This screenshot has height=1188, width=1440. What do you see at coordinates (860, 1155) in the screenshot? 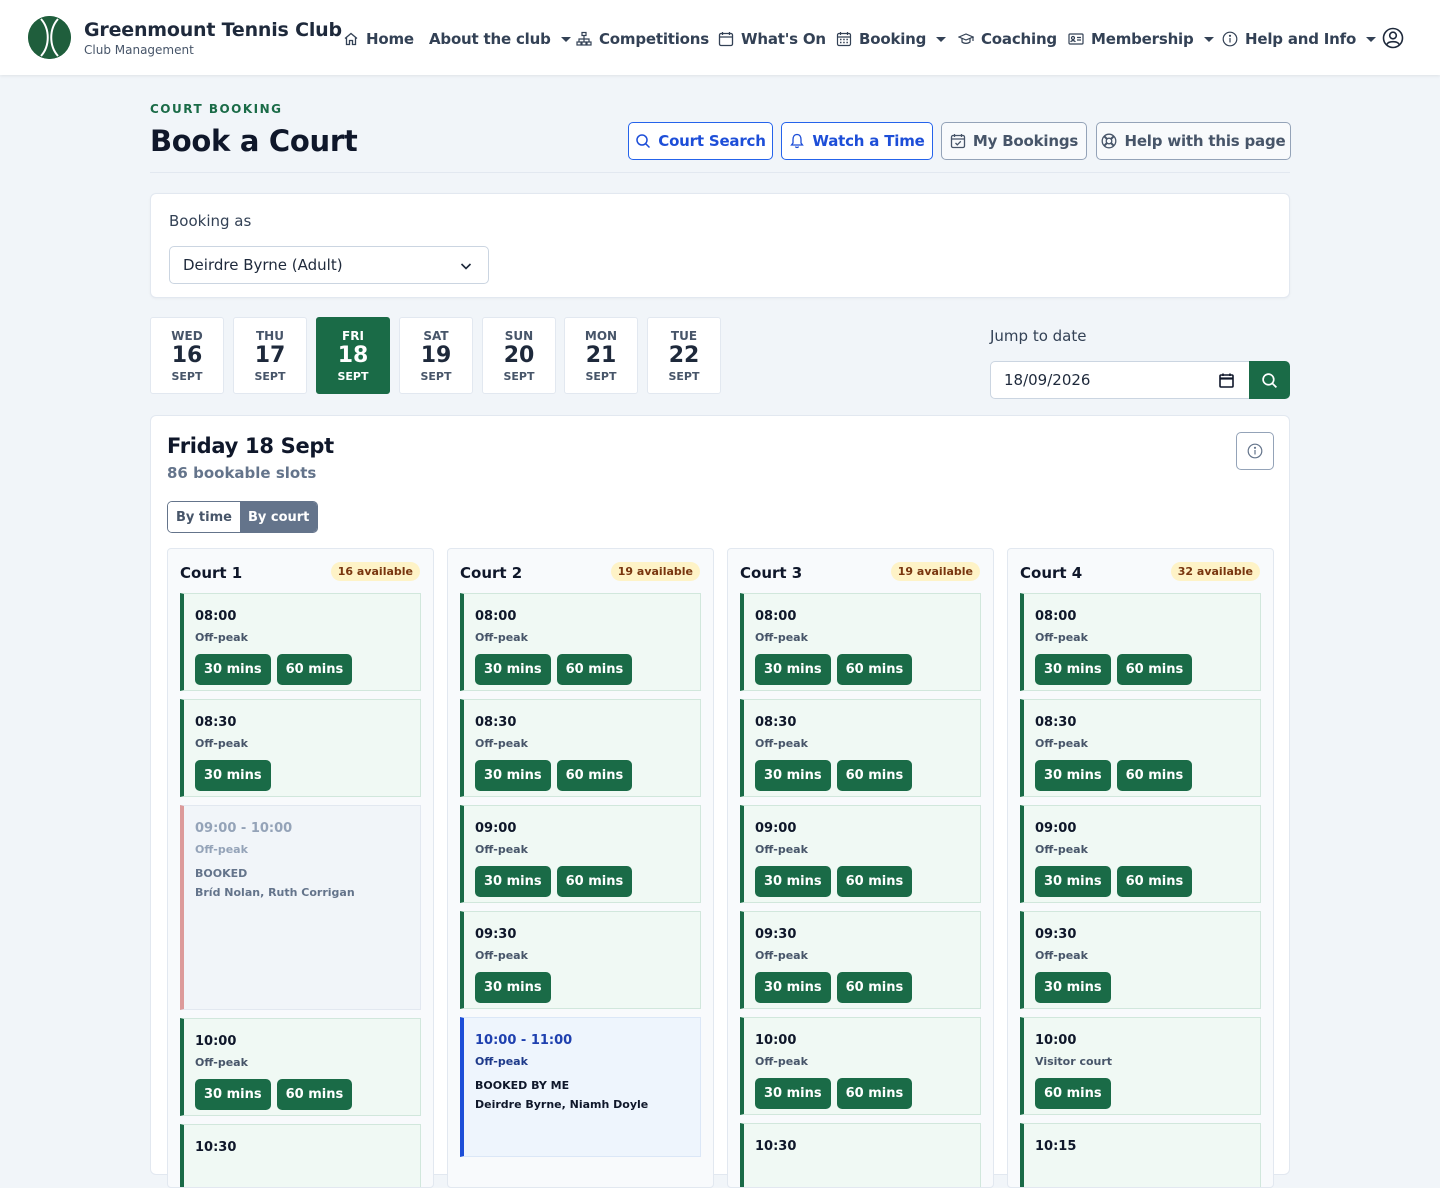
I see `time-slot: 10:30` at bounding box center [860, 1155].